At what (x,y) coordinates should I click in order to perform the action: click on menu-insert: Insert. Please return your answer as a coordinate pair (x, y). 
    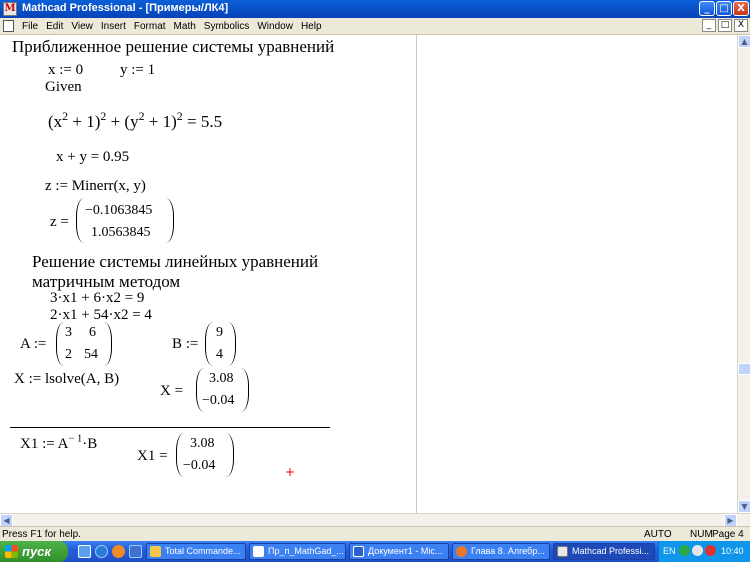
    Looking at the image, I should click on (113, 26).